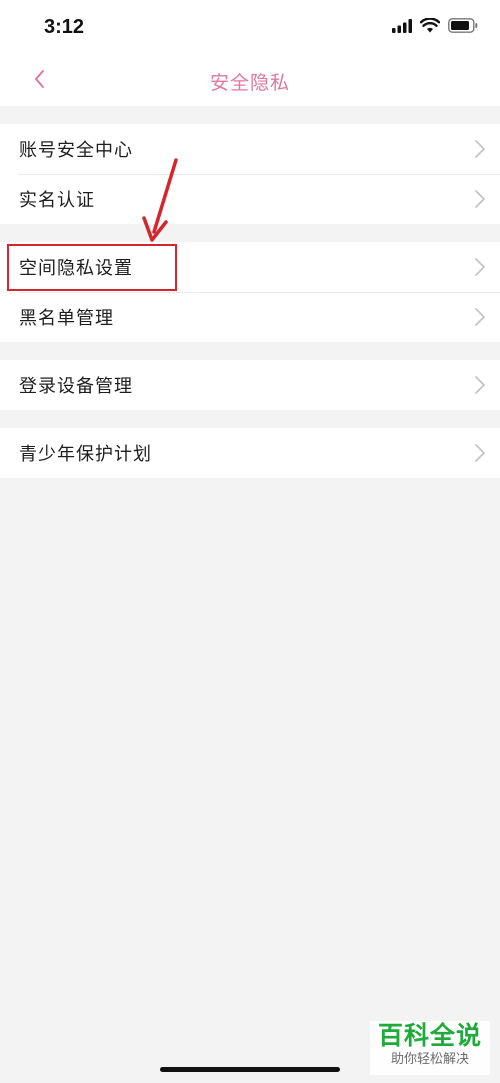 The width and height of the screenshot is (500, 1083). I want to click on menu-item-label: 青少年保护计划, so click(85, 454).